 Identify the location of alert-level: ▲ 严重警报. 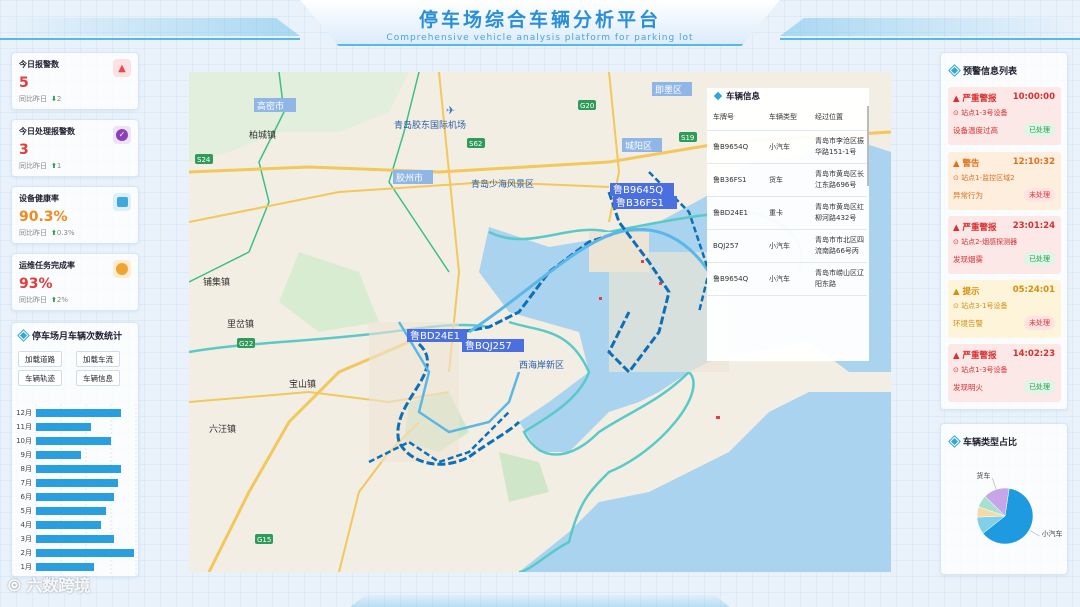
(975, 99).